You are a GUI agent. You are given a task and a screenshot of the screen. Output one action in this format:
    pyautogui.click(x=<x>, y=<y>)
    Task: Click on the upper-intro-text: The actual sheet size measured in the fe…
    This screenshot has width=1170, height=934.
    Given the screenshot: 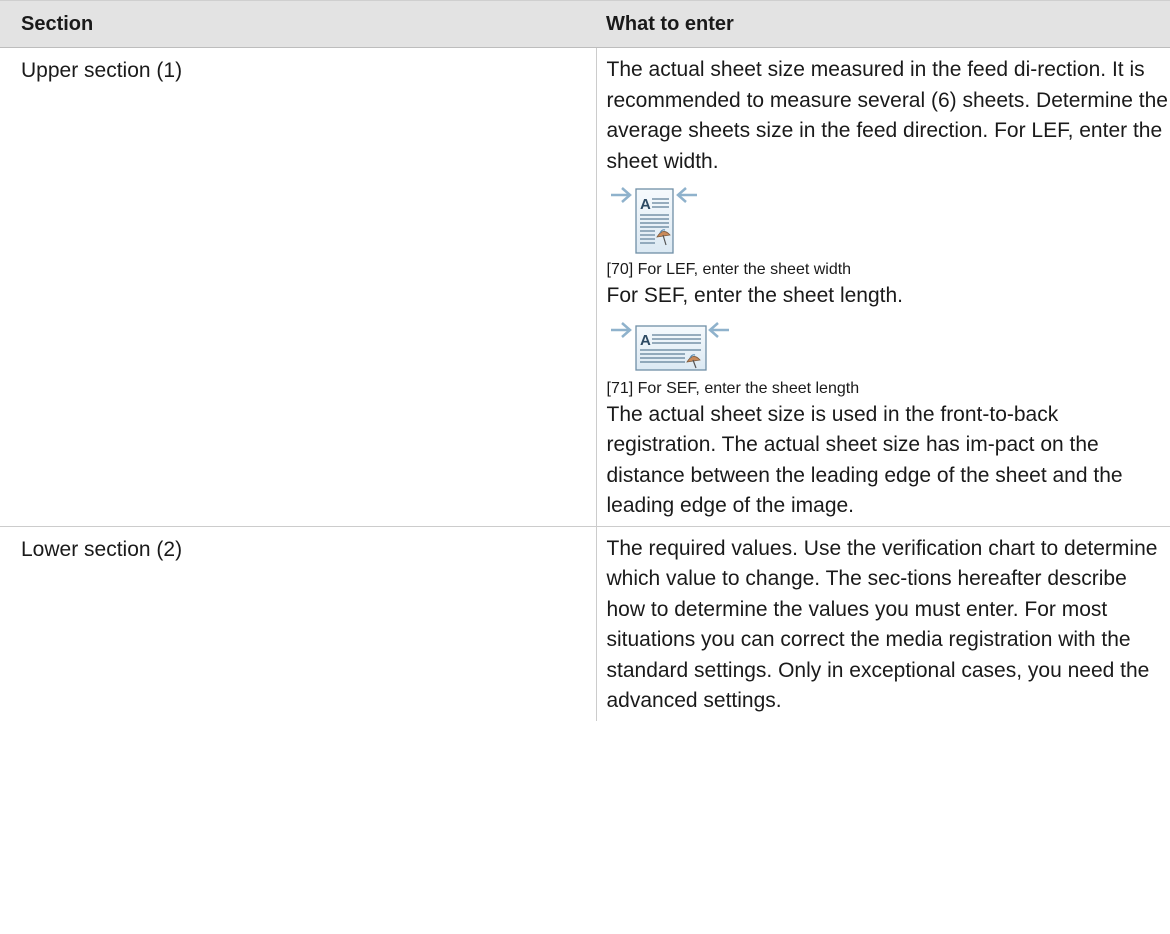 What is the action you would take?
    pyautogui.click(x=887, y=115)
    